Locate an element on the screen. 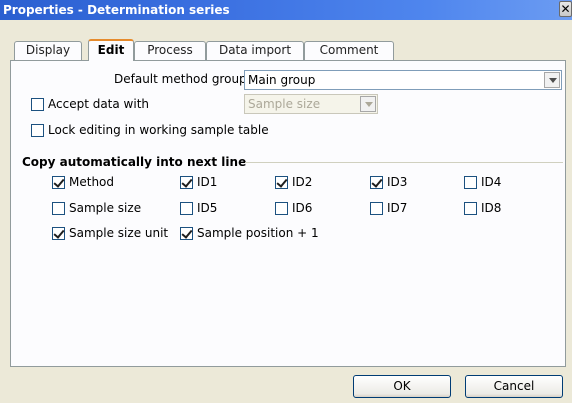  window-title: Properties - Determination series is located at coordinates (116, 10).